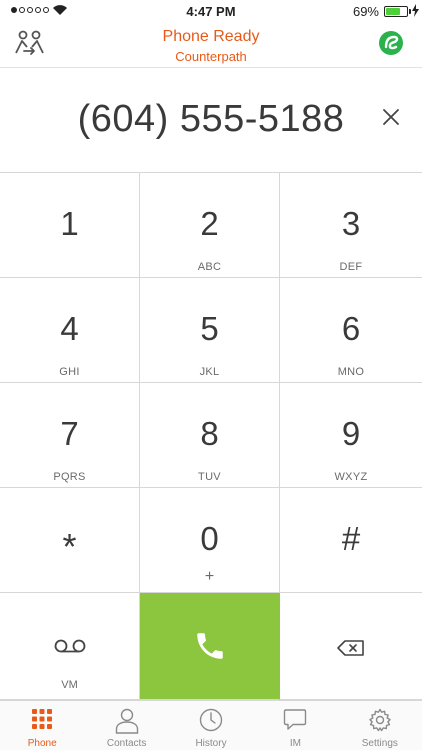 This screenshot has height=750, width=422. I want to click on key-5: 5 JKL, so click(210, 330).